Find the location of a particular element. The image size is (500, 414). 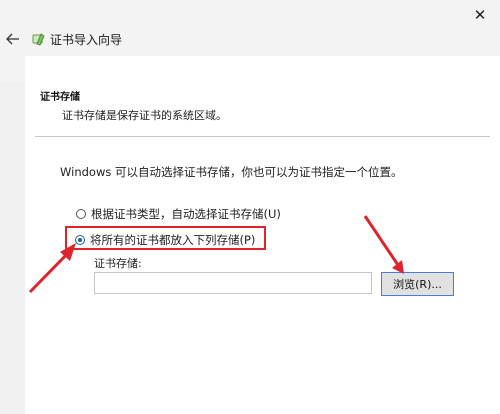

section-description: 证书存储是保存证书的系统区域。 is located at coordinates (144, 115).